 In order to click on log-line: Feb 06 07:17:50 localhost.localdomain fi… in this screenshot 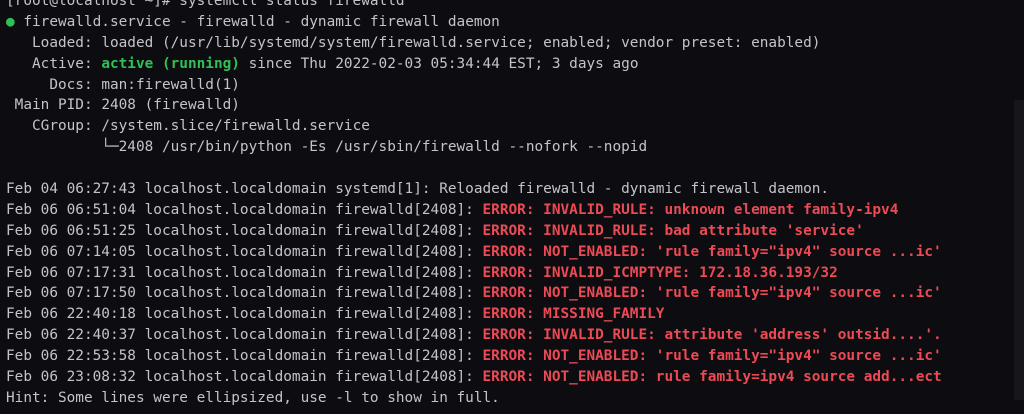, I will do `click(515, 293)`.